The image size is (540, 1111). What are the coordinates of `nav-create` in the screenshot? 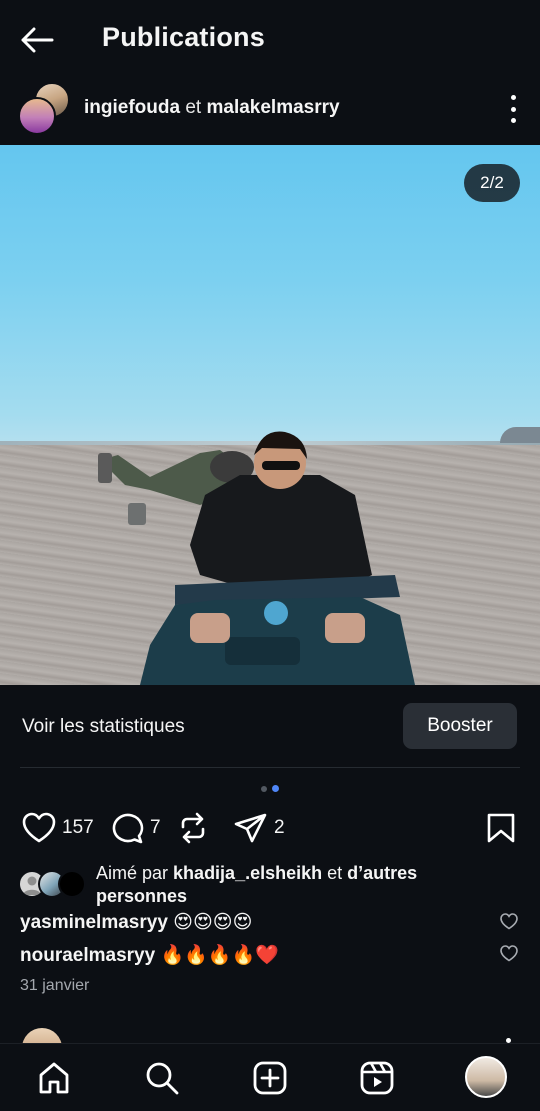 It's located at (270, 1078).